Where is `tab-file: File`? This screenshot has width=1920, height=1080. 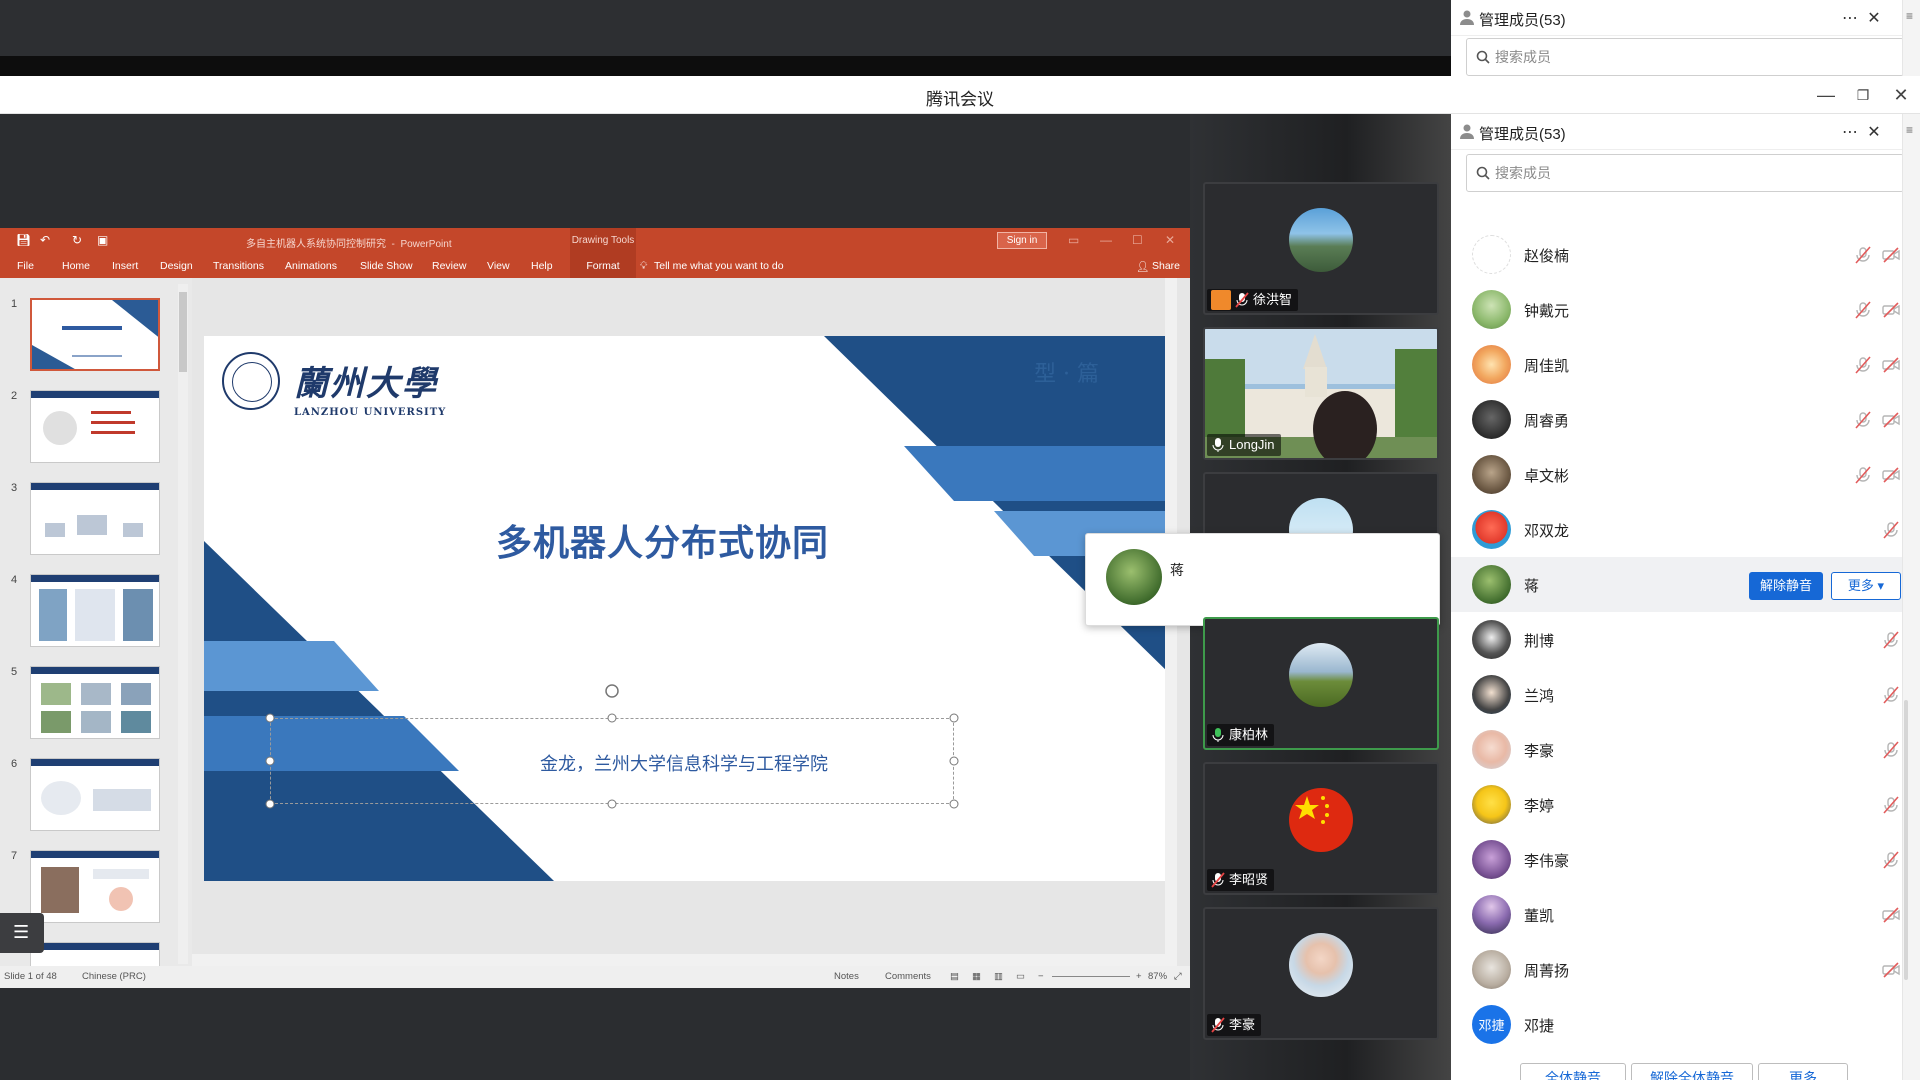
tab-file: File is located at coordinates (25, 266).